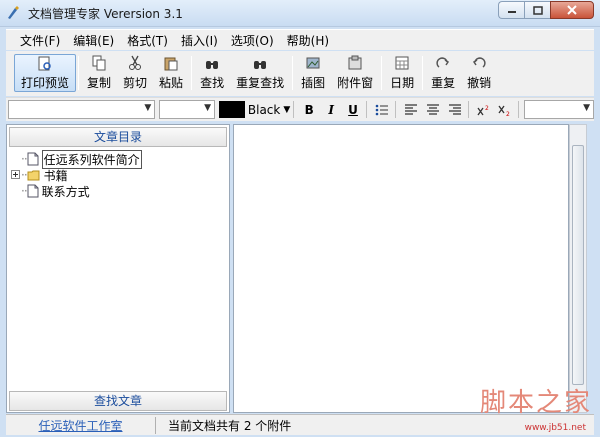  I want to click on cut-icon, so click(135, 62).